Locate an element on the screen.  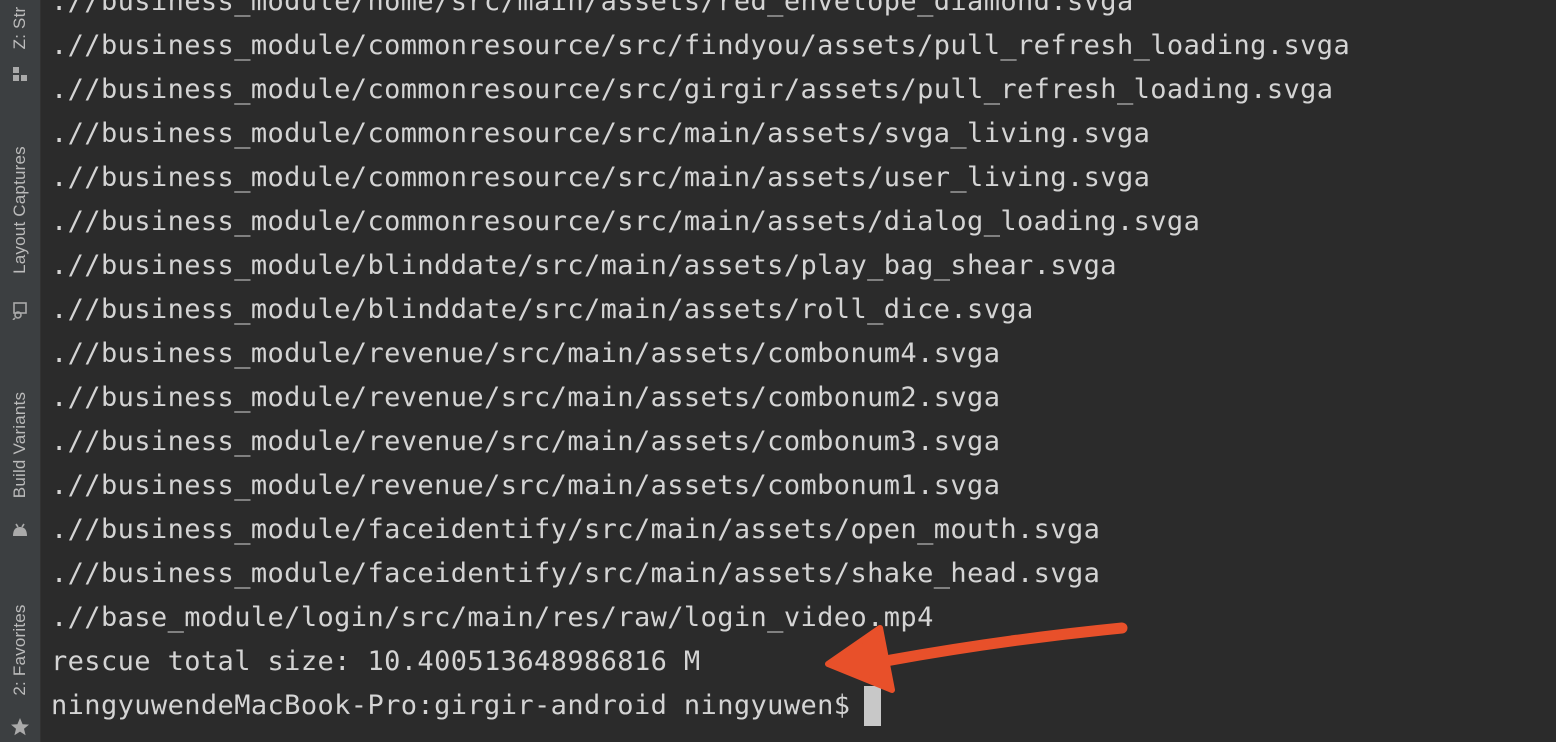
star-icon is located at coordinates (20, 727).